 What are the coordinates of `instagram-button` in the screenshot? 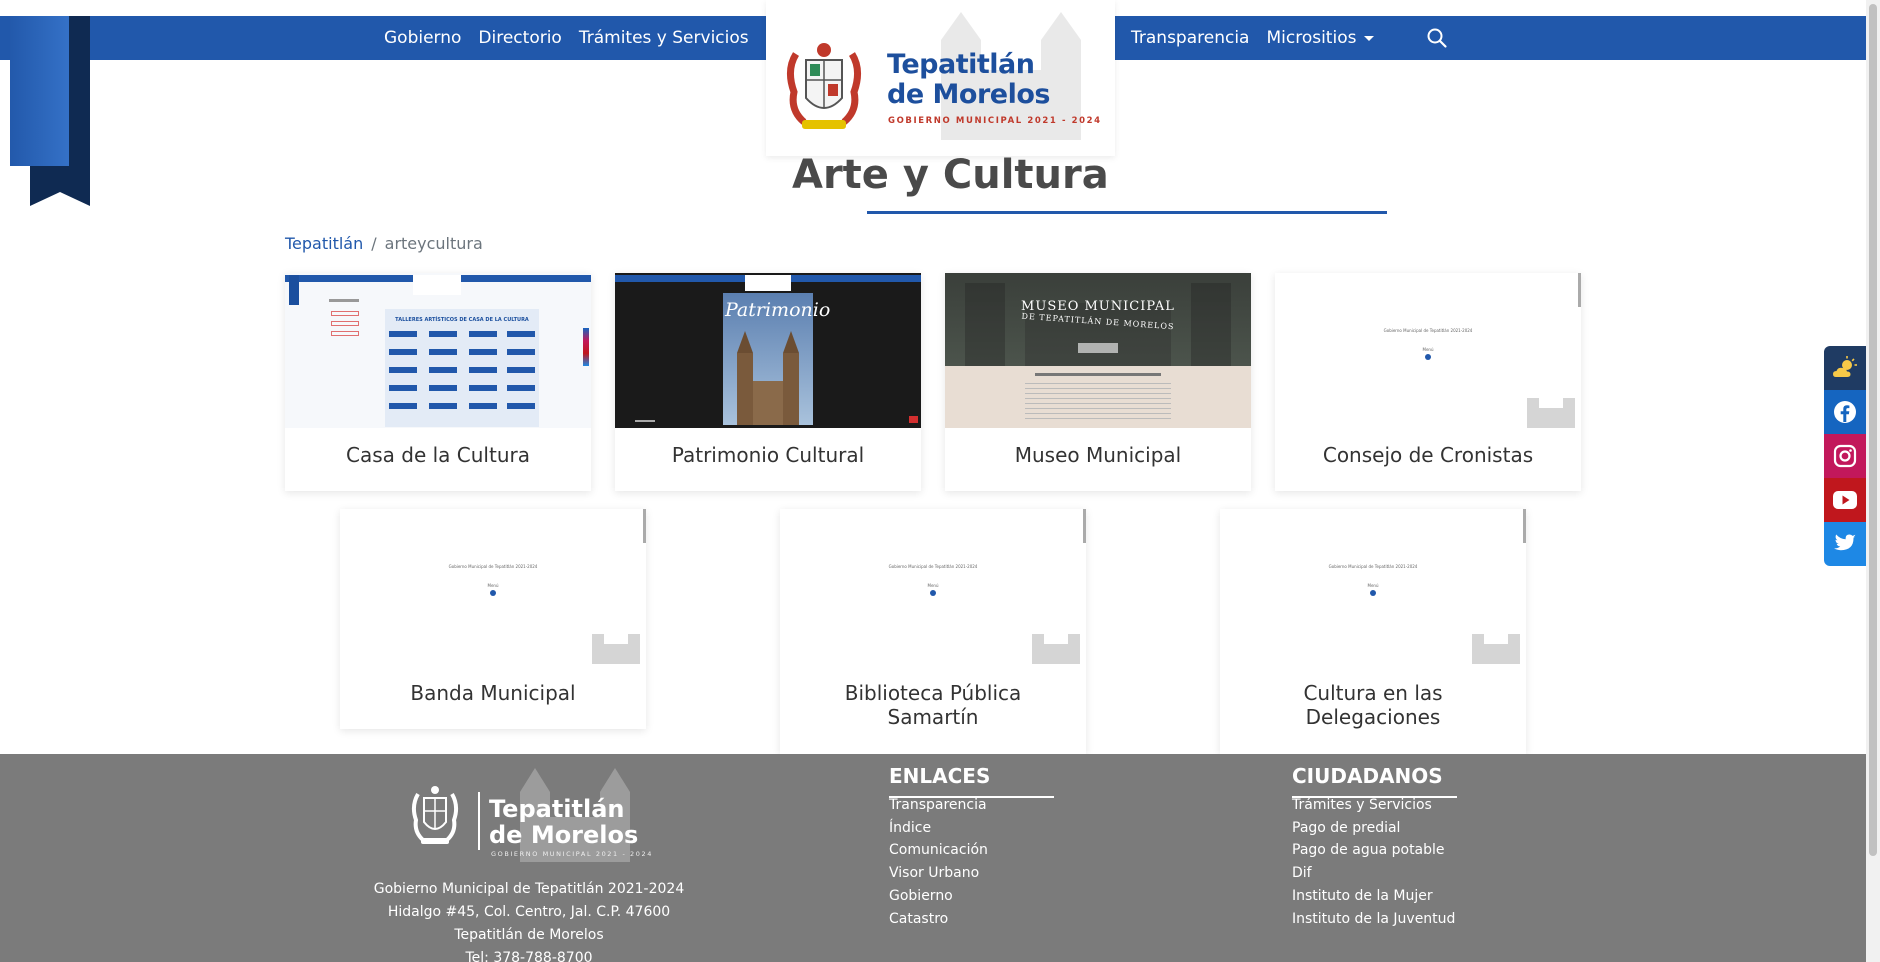 It's located at (1845, 456).